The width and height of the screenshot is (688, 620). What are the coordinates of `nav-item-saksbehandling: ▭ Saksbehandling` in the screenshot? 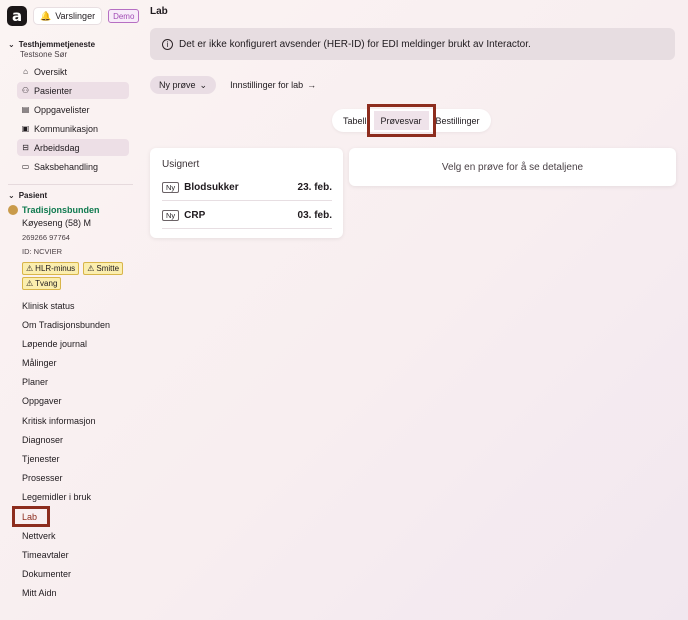 It's located at (73, 166).